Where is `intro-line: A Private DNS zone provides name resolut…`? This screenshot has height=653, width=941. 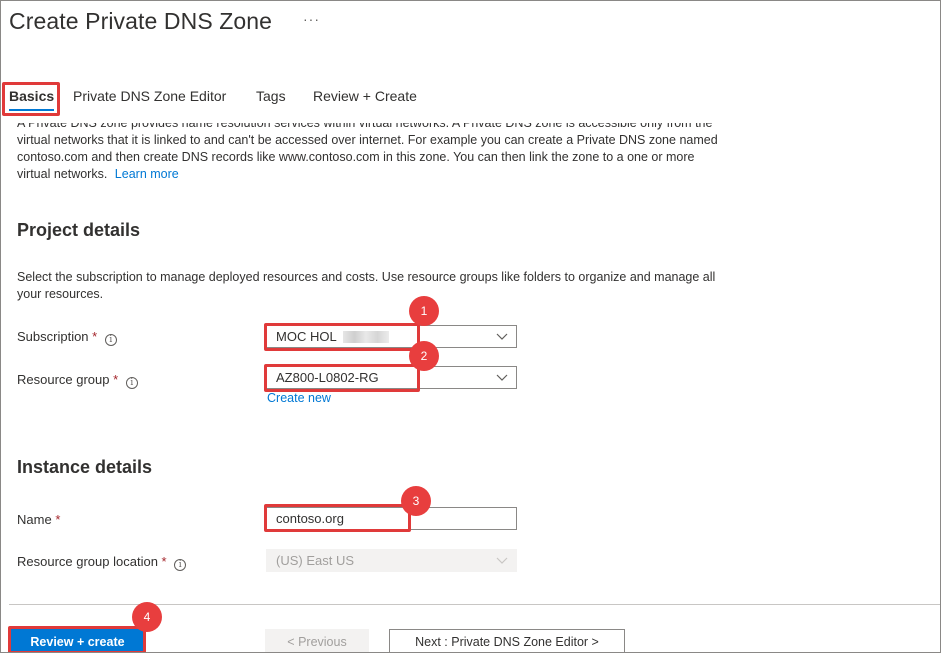 intro-line: A Private DNS zone provides name resolut… is located at coordinates (365, 126).